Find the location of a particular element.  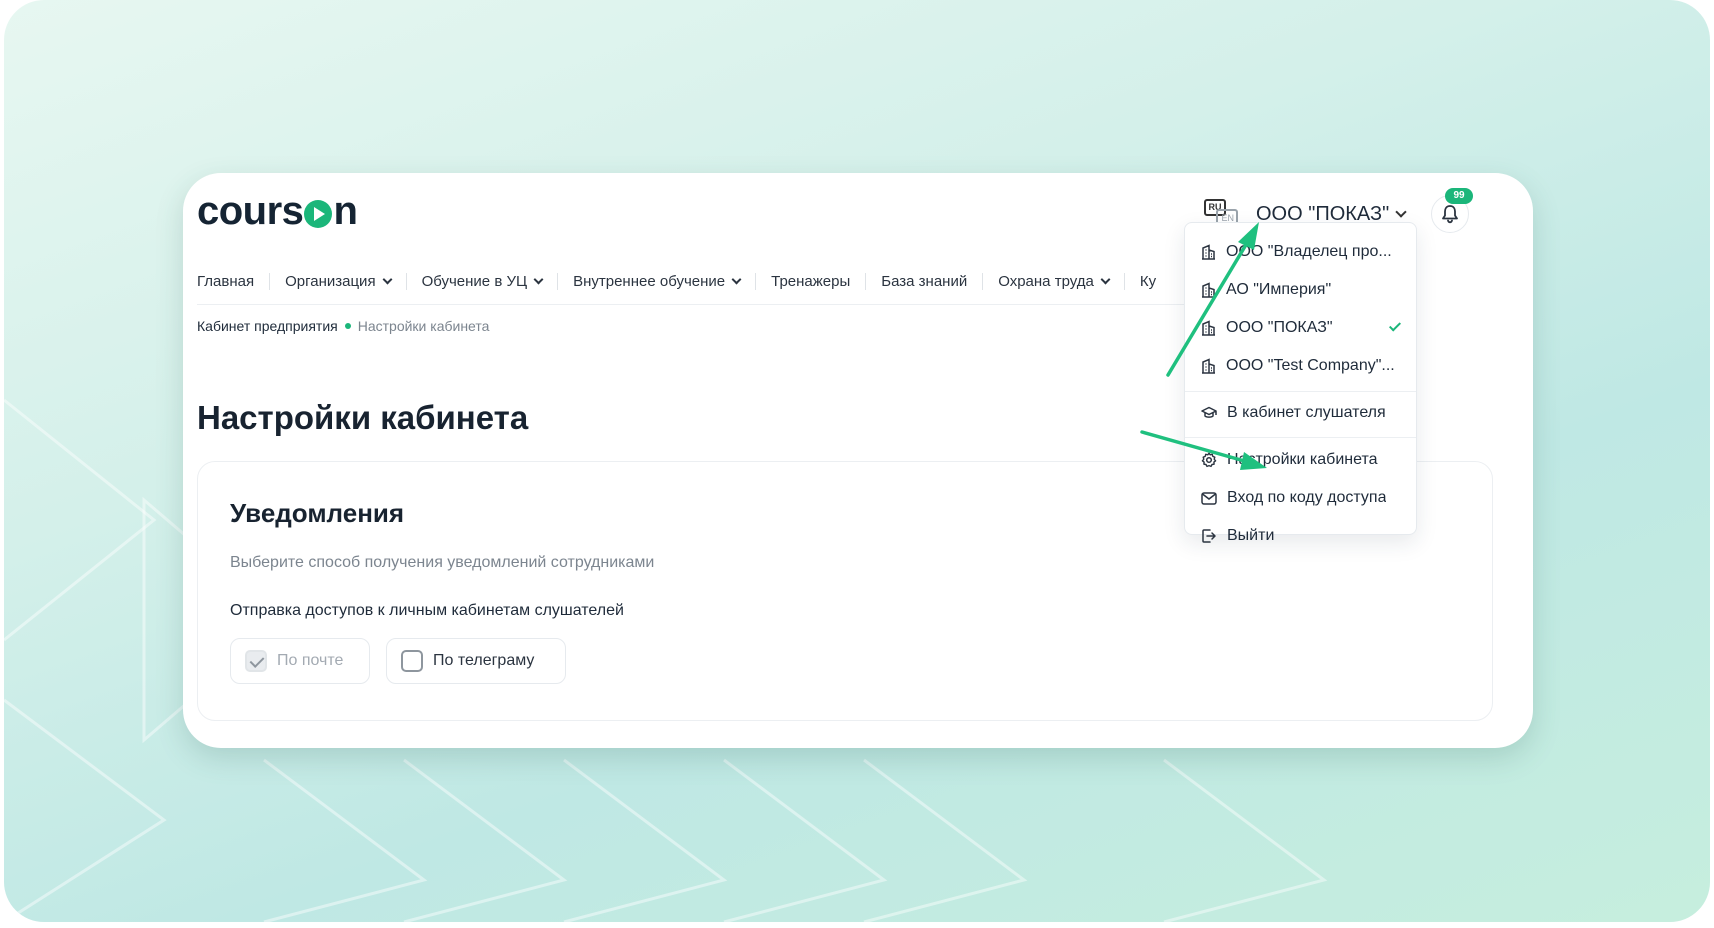

nav-item-label: База знаний is located at coordinates (924, 281).